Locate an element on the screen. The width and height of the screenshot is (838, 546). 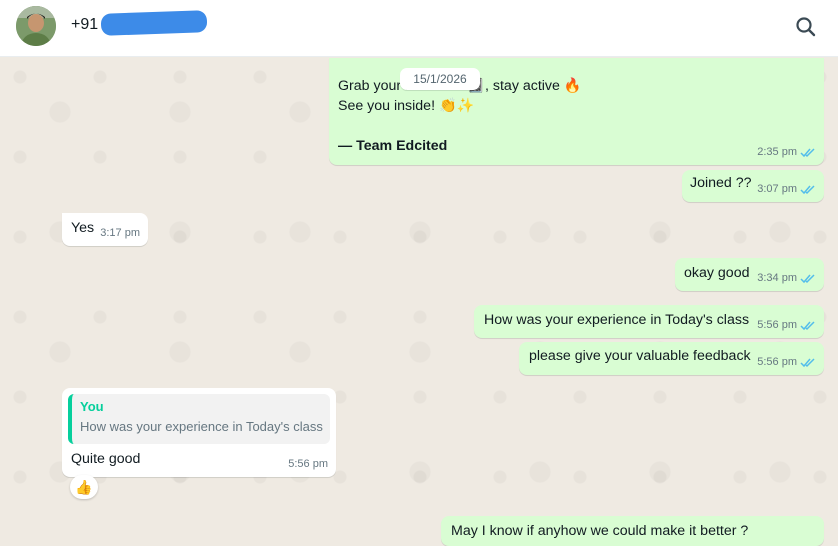
search-icon is located at coordinates (806, 27).